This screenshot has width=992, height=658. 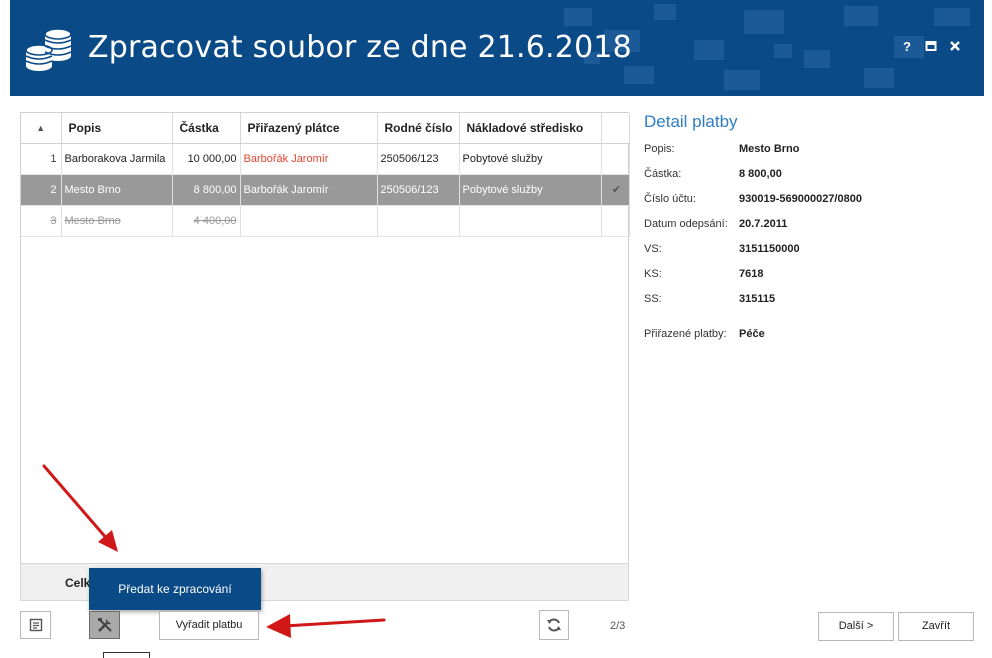 I want to click on sort-ascending-icon: ▲, so click(x=41, y=127).